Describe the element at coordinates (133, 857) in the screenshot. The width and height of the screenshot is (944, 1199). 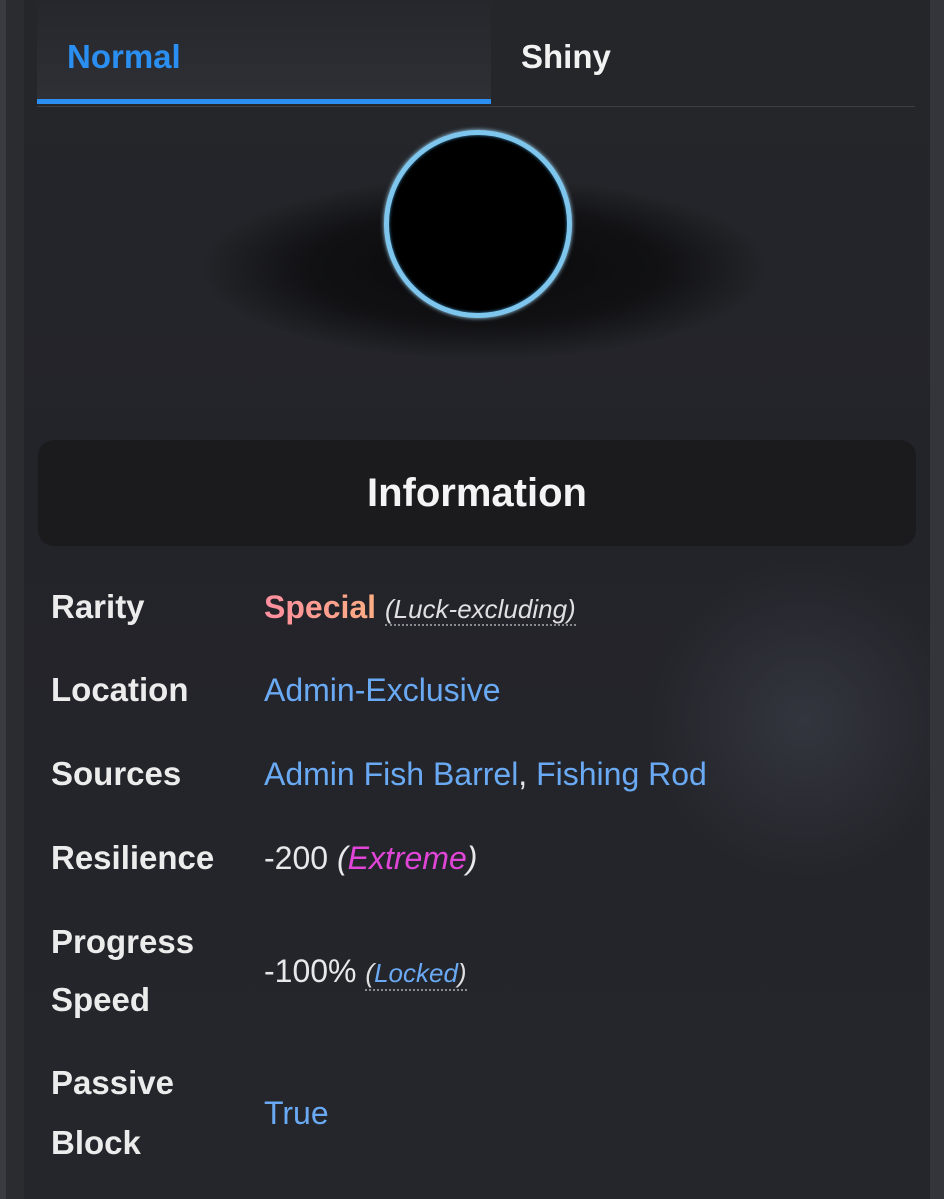
I see `resilience-label: Resilience` at that location.